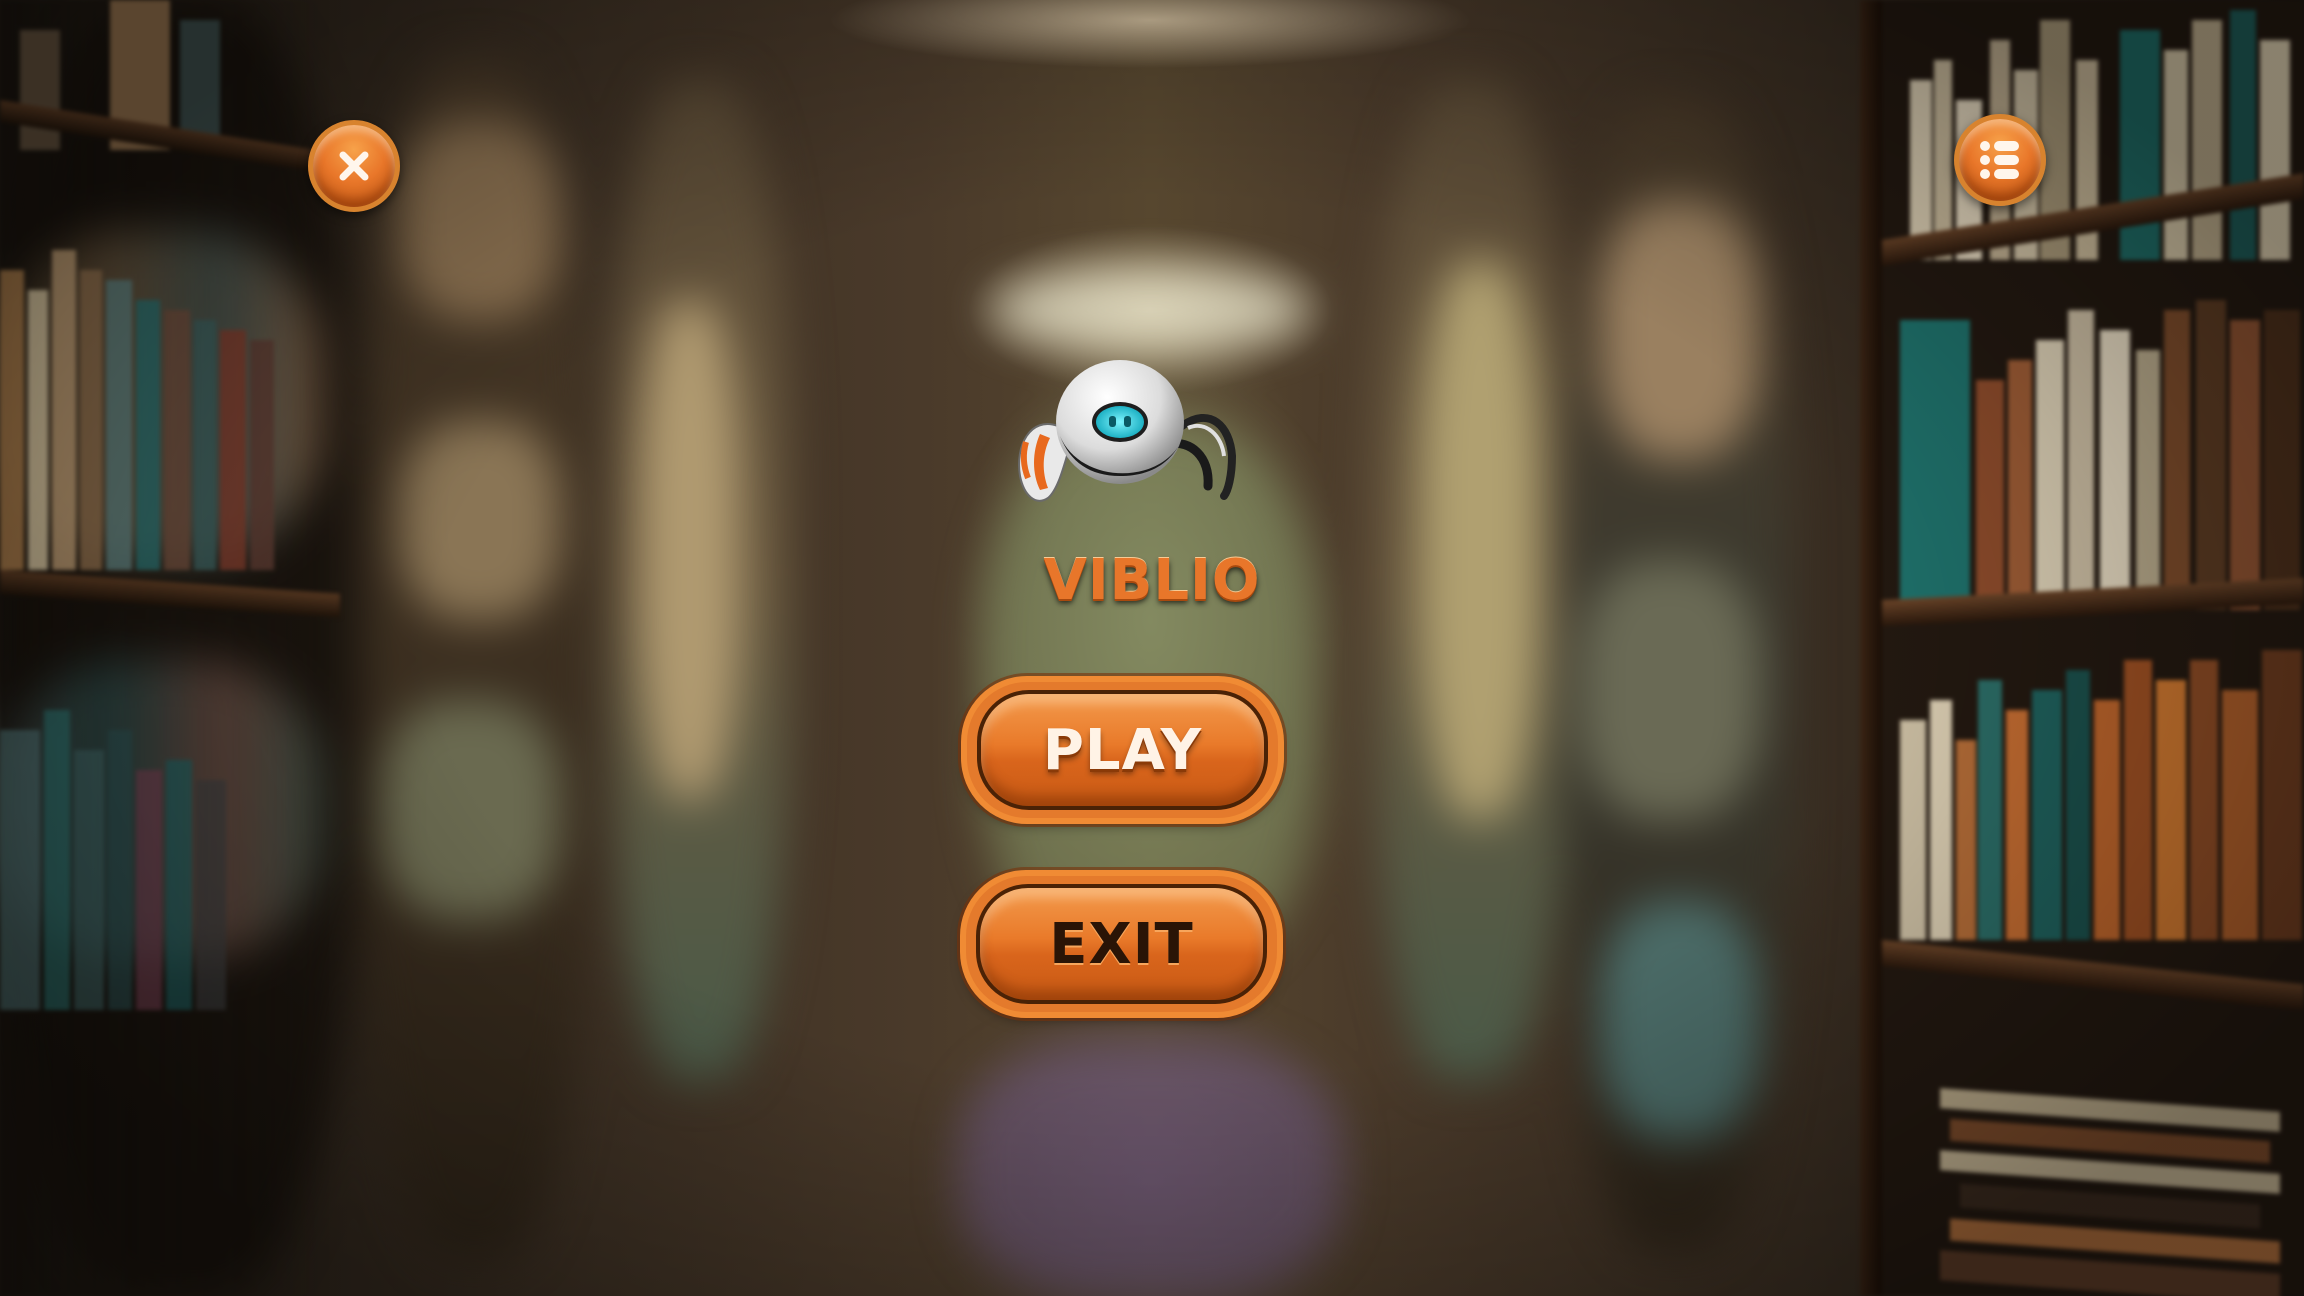 The width and height of the screenshot is (2304, 1296). I want to click on exit-button-label: EXIT, so click(1121, 944).